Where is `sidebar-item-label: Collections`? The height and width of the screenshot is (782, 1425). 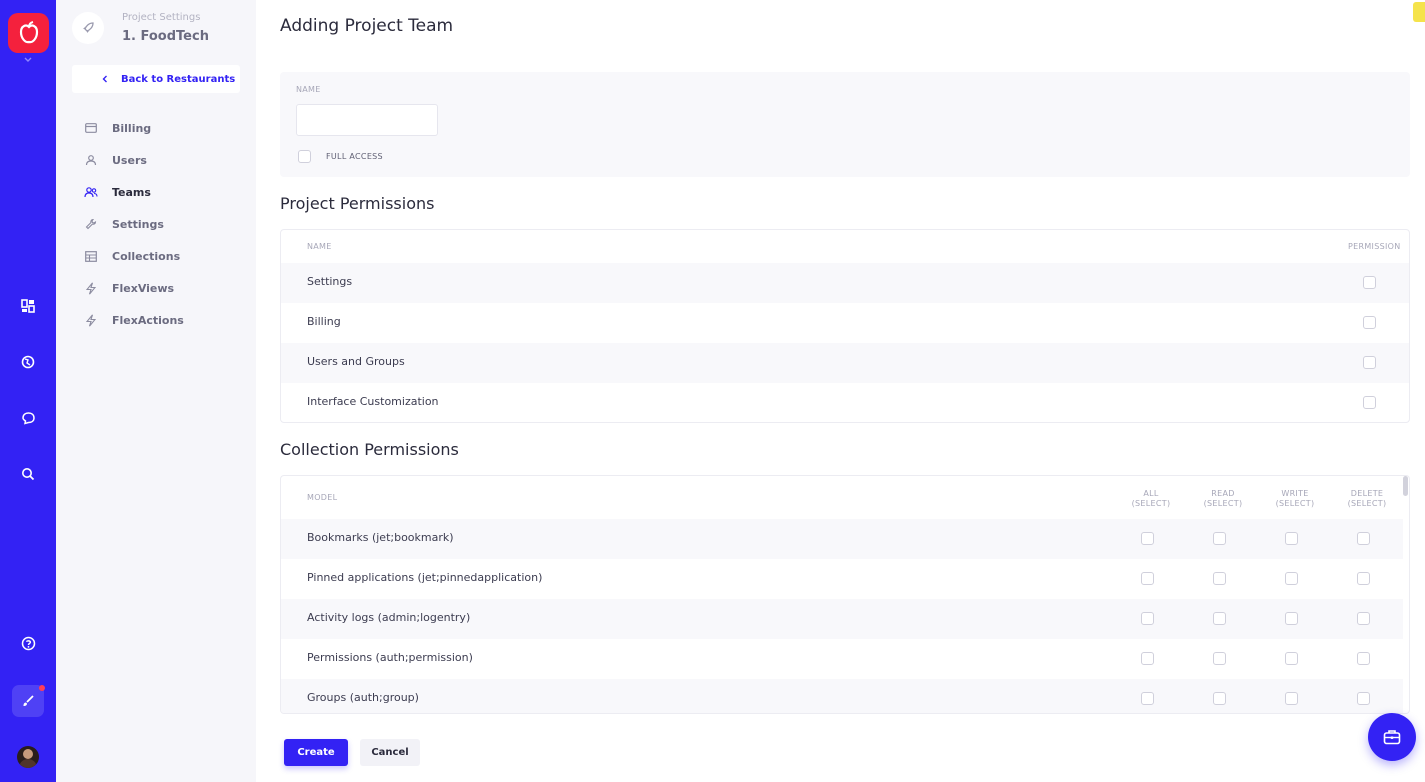 sidebar-item-label: Collections is located at coordinates (146, 256).